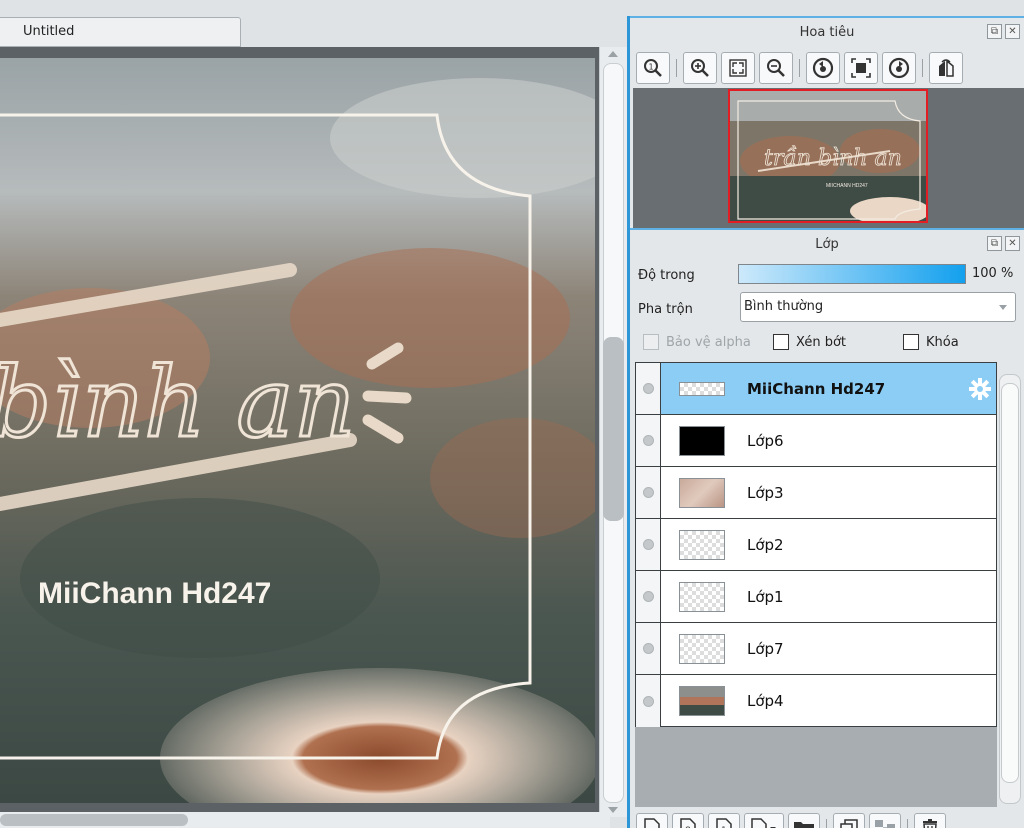 The width and height of the screenshot is (1024, 828). I want to click on layer-row: Lớp3, so click(816, 493).